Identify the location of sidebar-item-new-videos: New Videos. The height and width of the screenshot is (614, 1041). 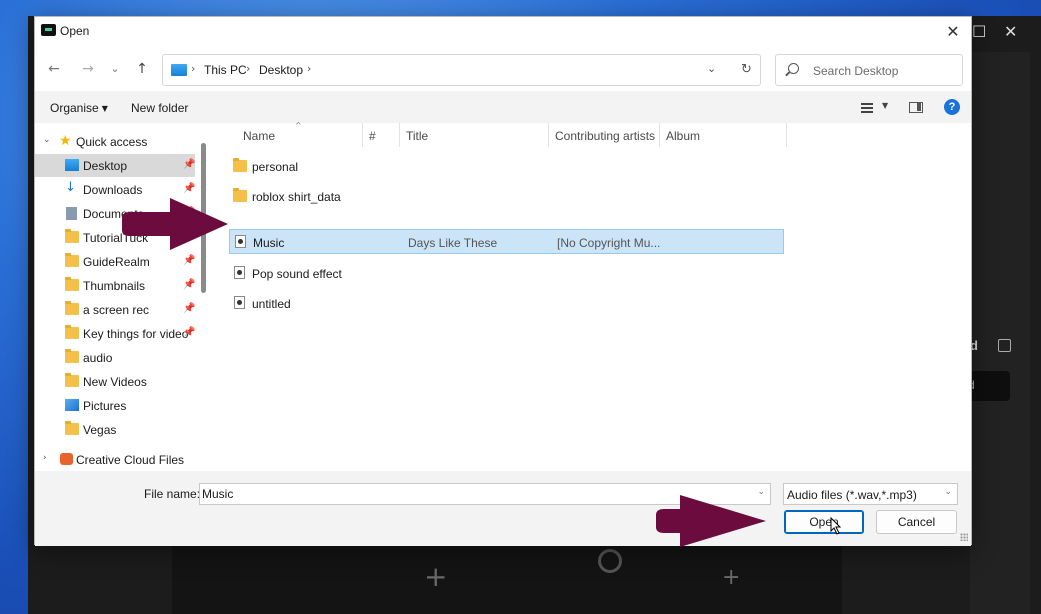
(115, 381).